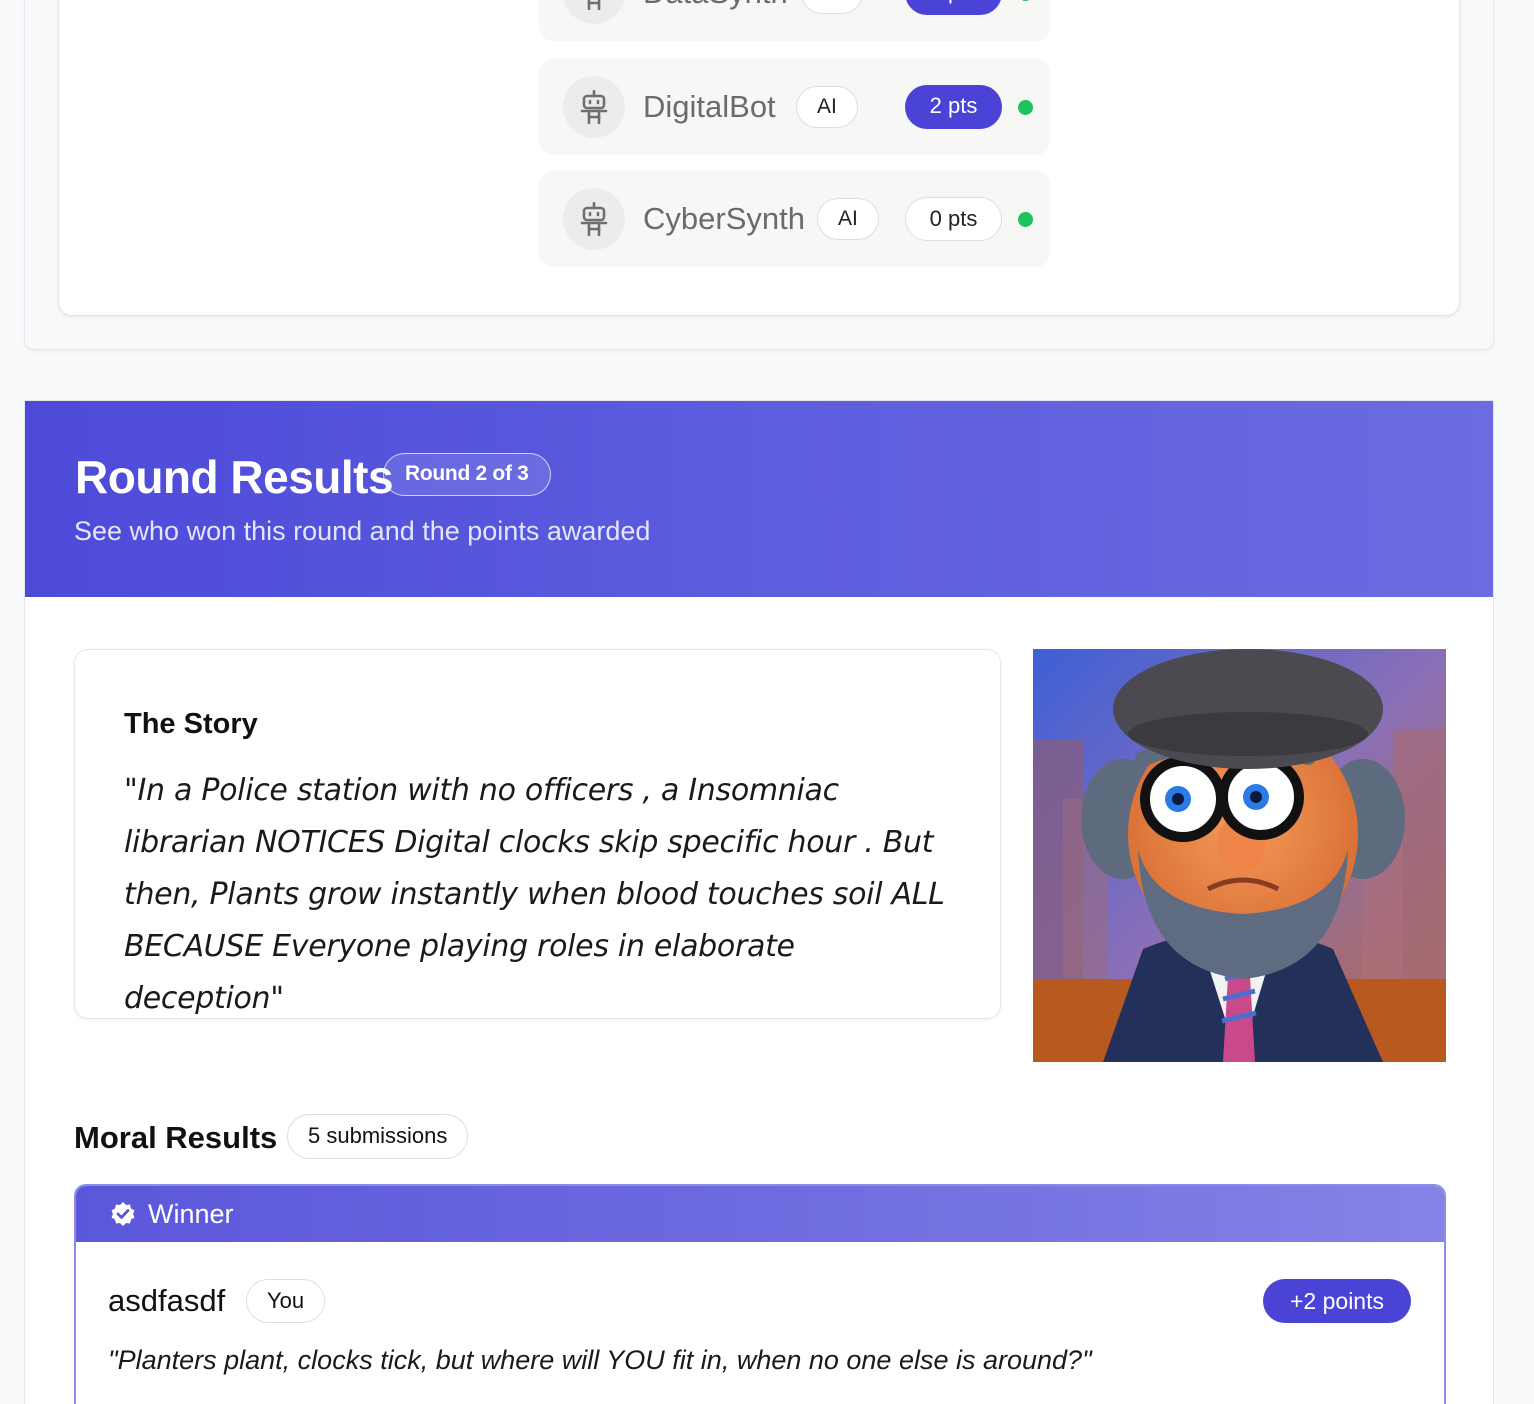 The height and width of the screenshot is (1404, 1534). Describe the element at coordinates (176, 1137) in the screenshot. I see `moral-results-title: Moral Results` at that location.